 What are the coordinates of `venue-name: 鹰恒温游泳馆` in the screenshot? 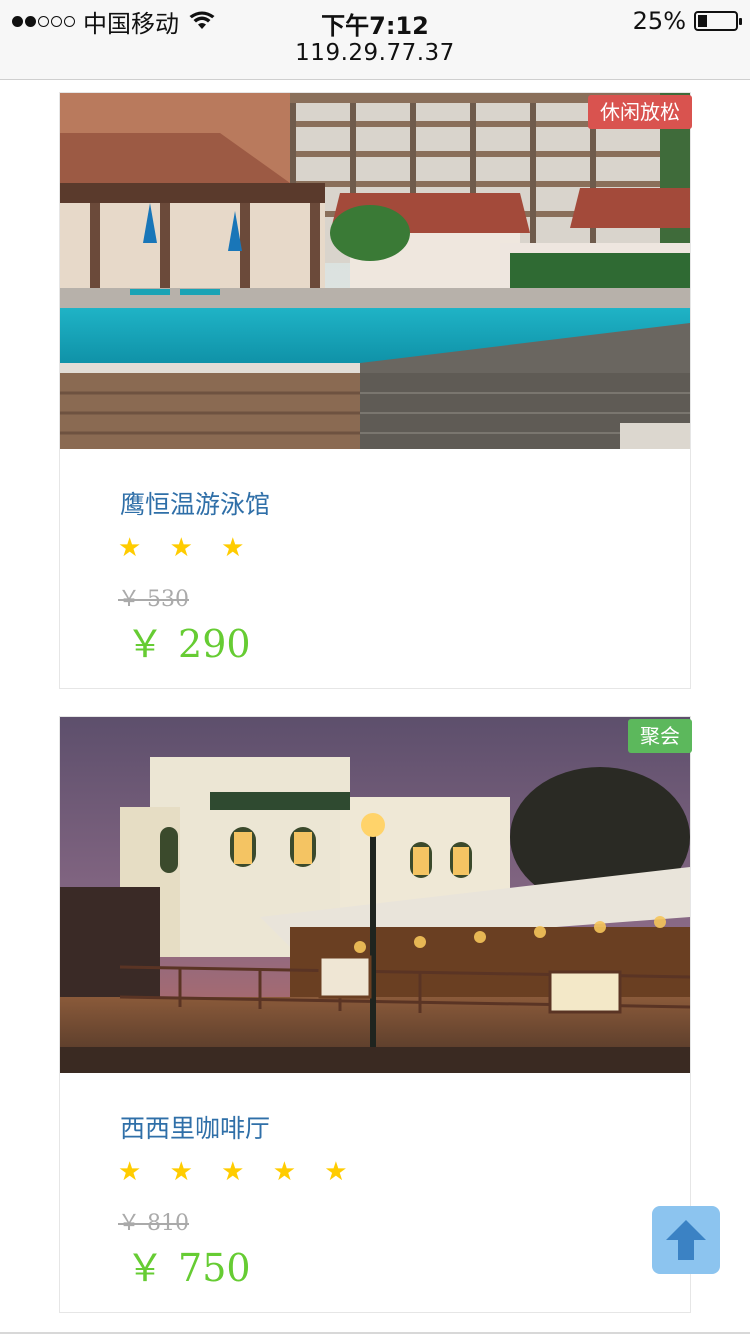 It's located at (195, 503).